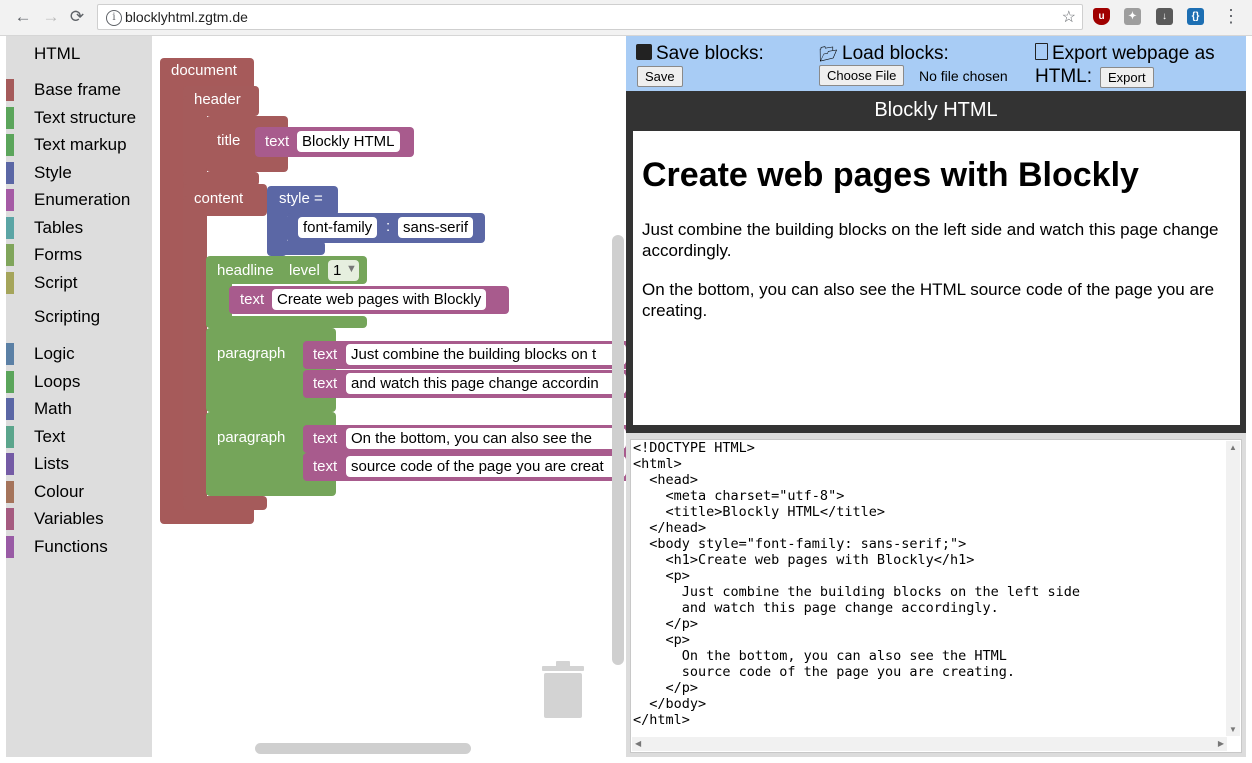 This screenshot has height=763, width=1252. What do you see at coordinates (77, 17) in the screenshot?
I see `reload-icon: ⟳` at bounding box center [77, 17].